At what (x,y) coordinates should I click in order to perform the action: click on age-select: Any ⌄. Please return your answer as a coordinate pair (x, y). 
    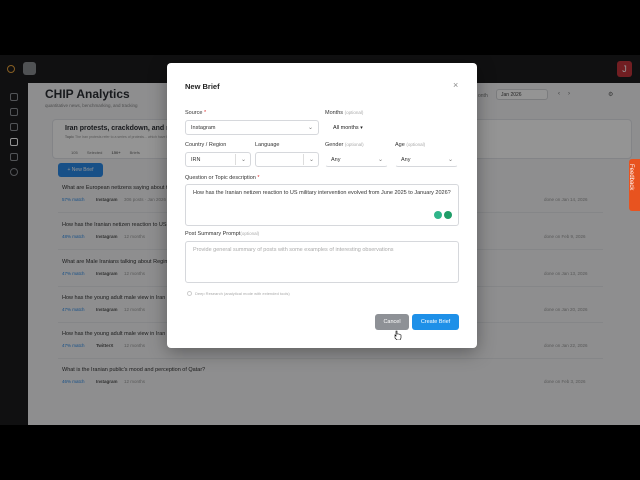
    Looking at the image, I should click on (426, 159).